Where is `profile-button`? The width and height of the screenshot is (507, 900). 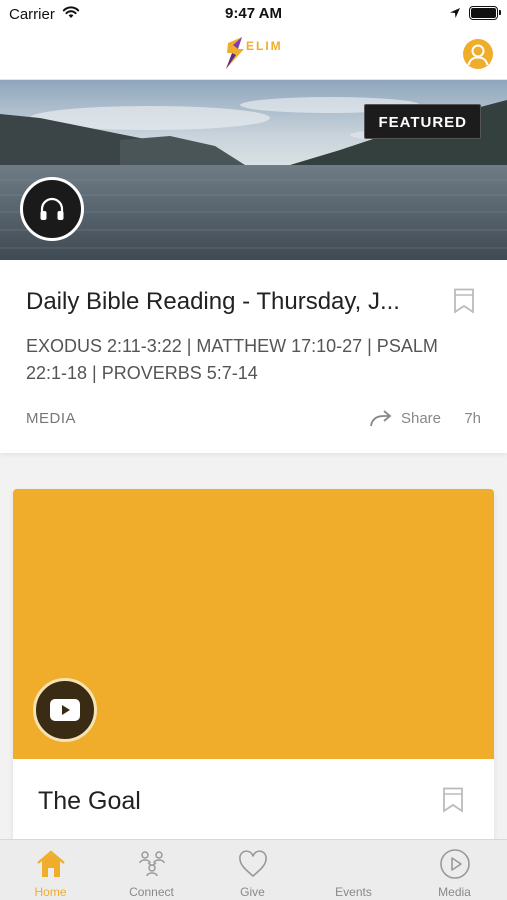 profile-button is located at coordinates (478, 54).